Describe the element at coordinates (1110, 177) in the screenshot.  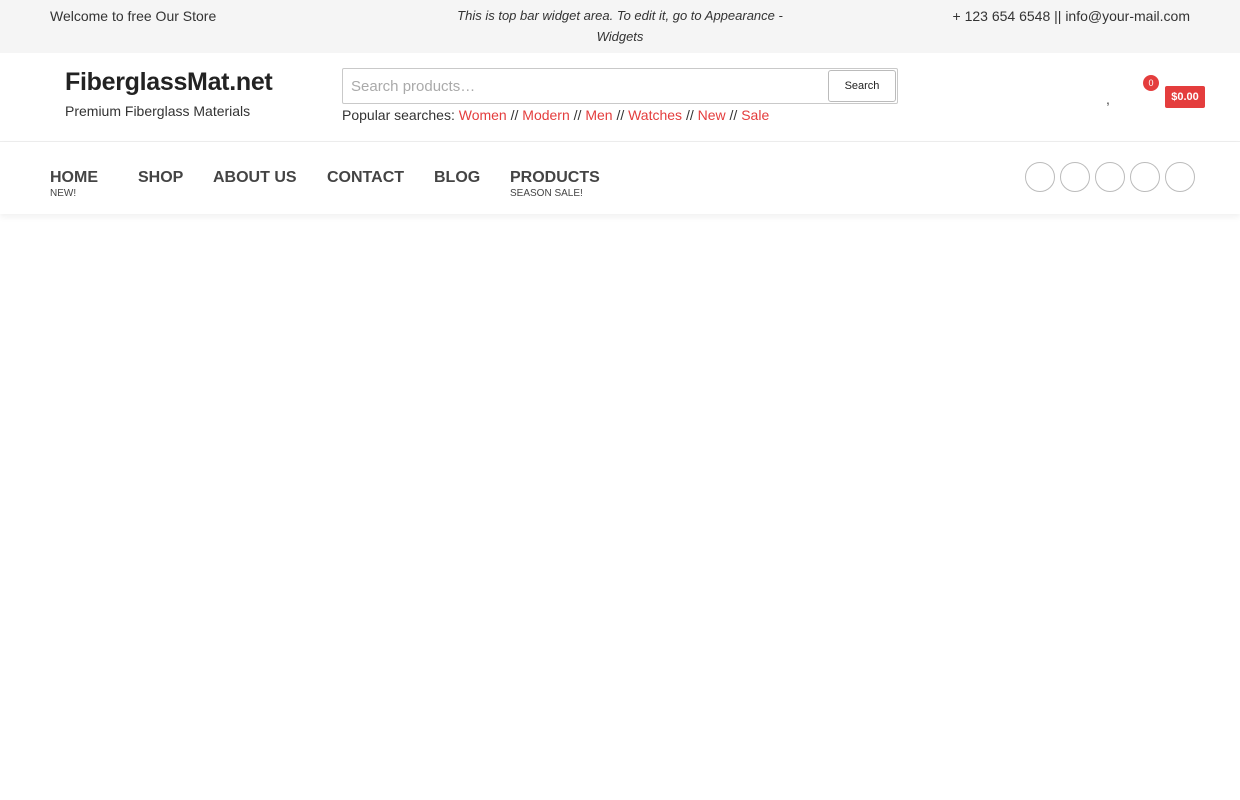
I see `social-instagram-icon` at that location.